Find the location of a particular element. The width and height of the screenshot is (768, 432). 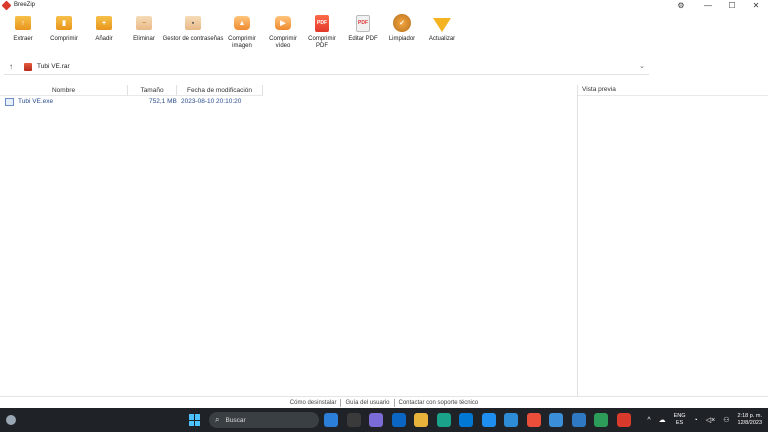

compress-icon: ▮ is located at coordinates (64, 23).